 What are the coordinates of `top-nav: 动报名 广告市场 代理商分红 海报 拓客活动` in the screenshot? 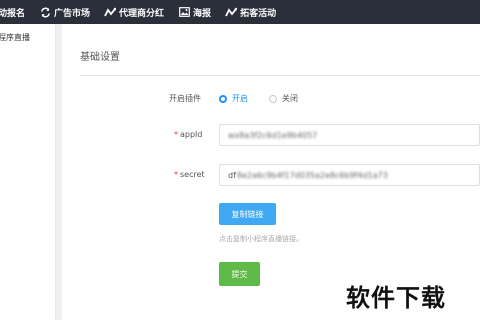 It's located at (240, 12).